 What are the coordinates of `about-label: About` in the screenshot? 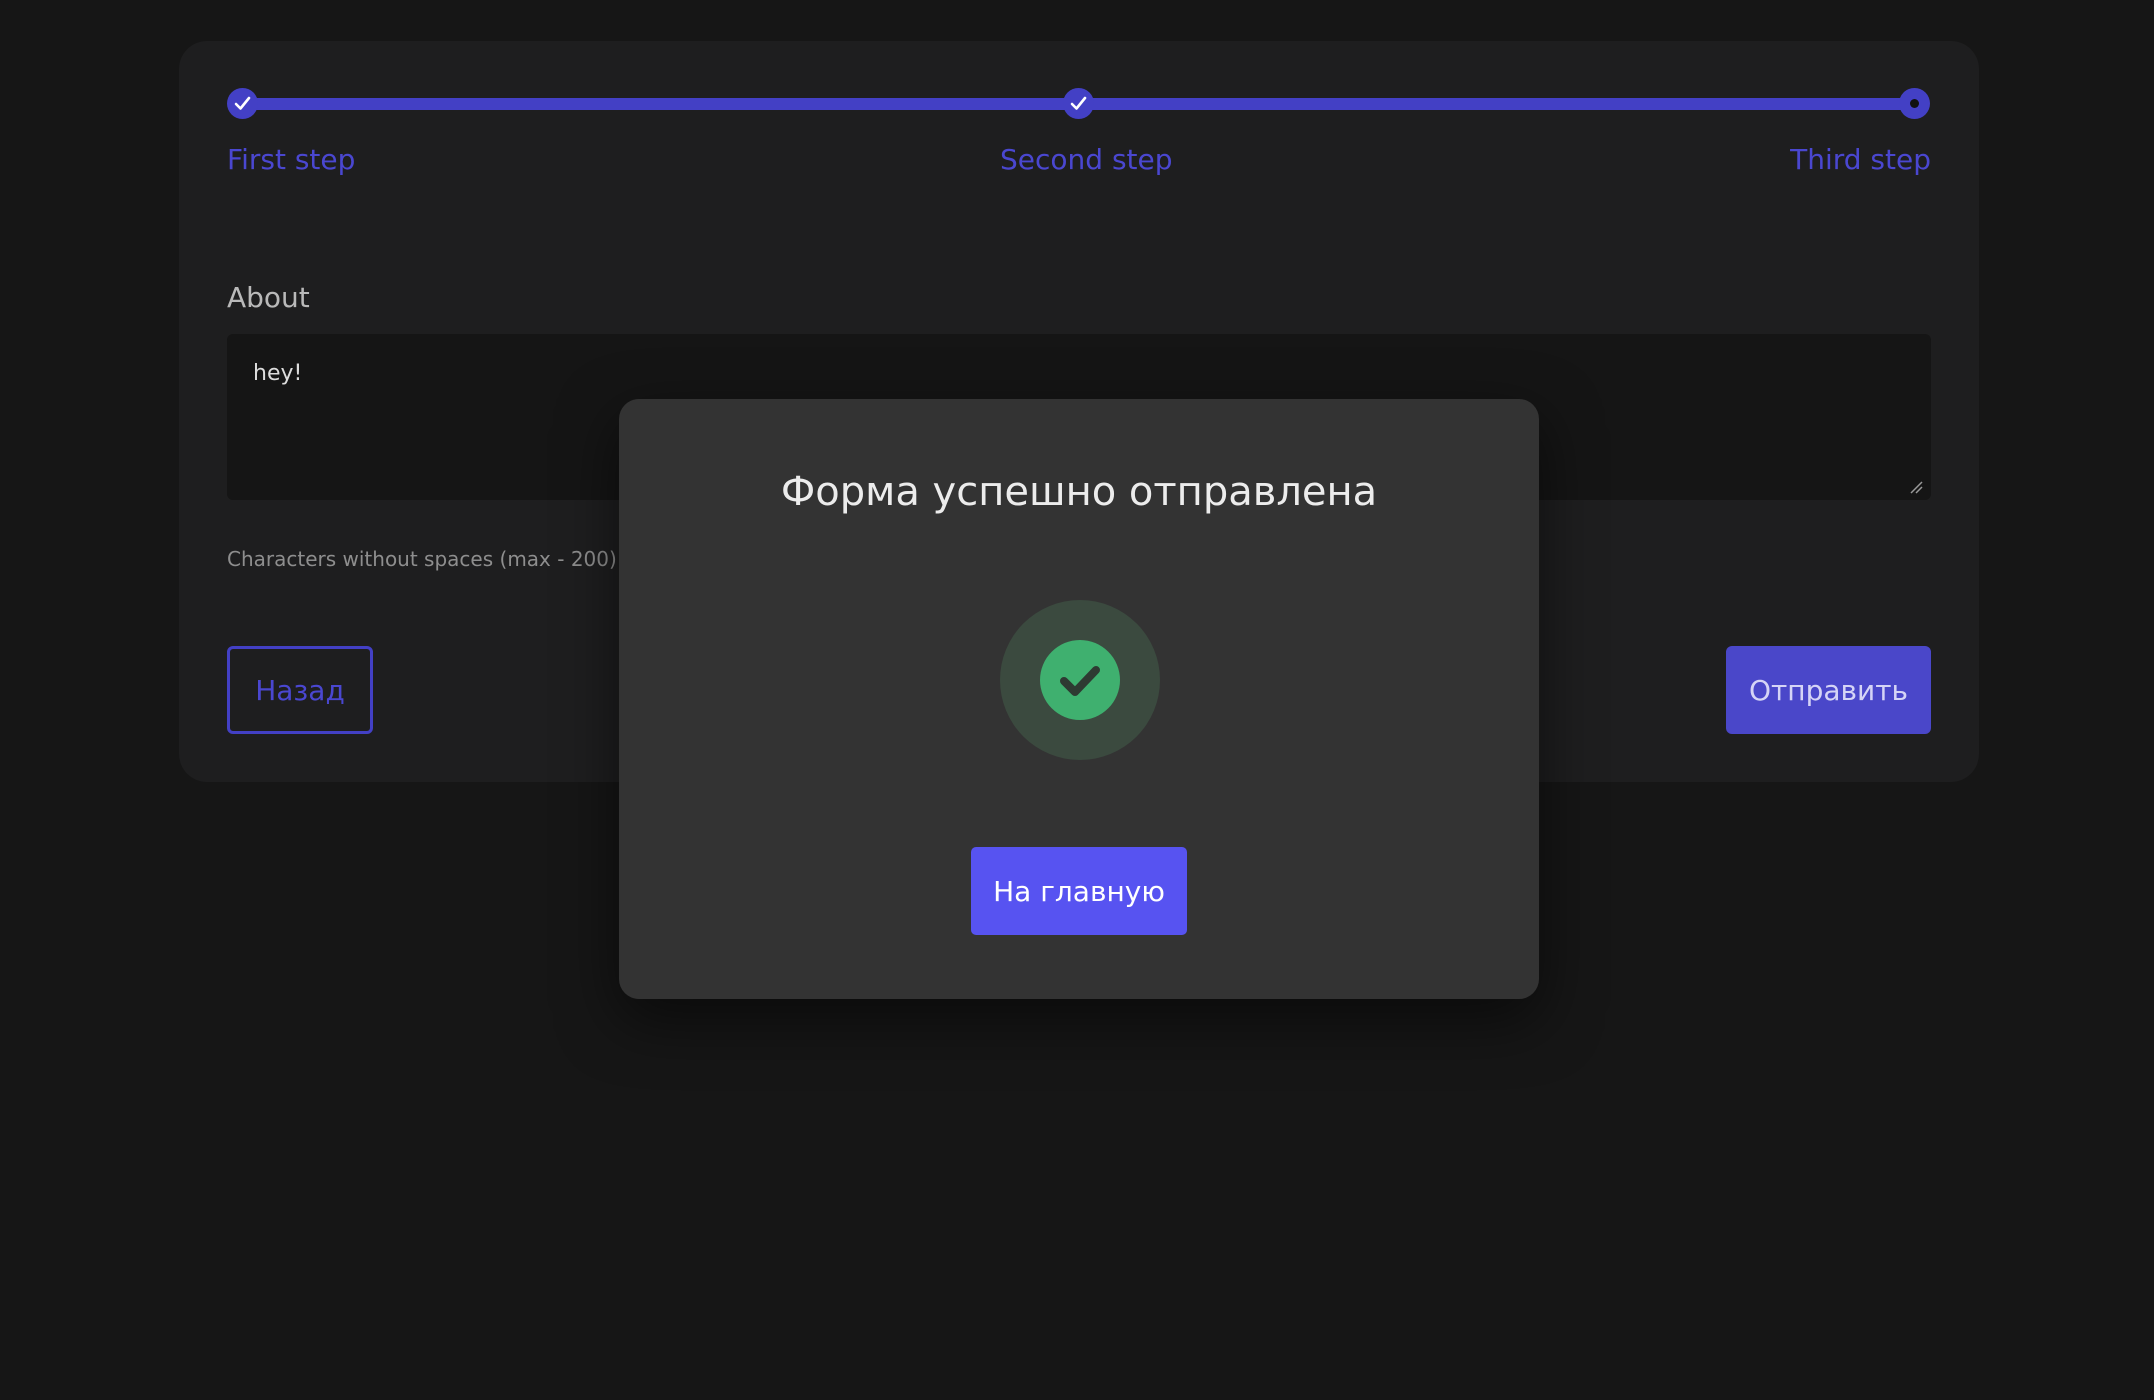 It's located at (268, 297).